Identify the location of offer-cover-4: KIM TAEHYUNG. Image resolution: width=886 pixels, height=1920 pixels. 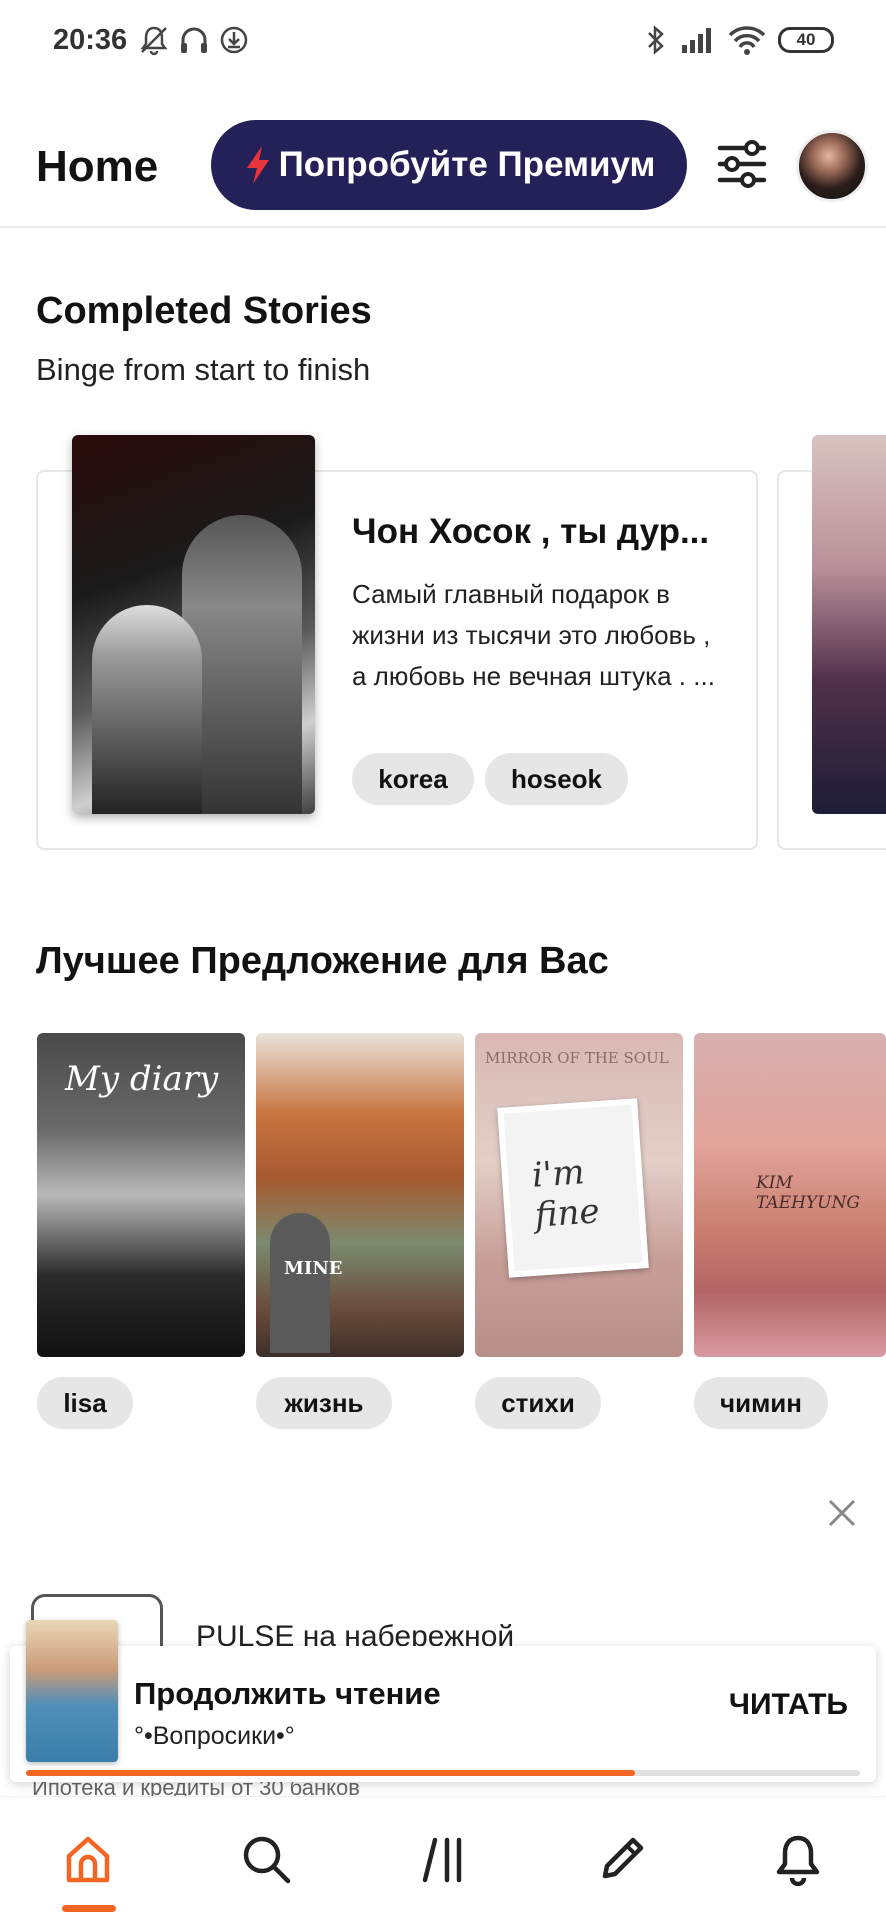
(790, 1195).